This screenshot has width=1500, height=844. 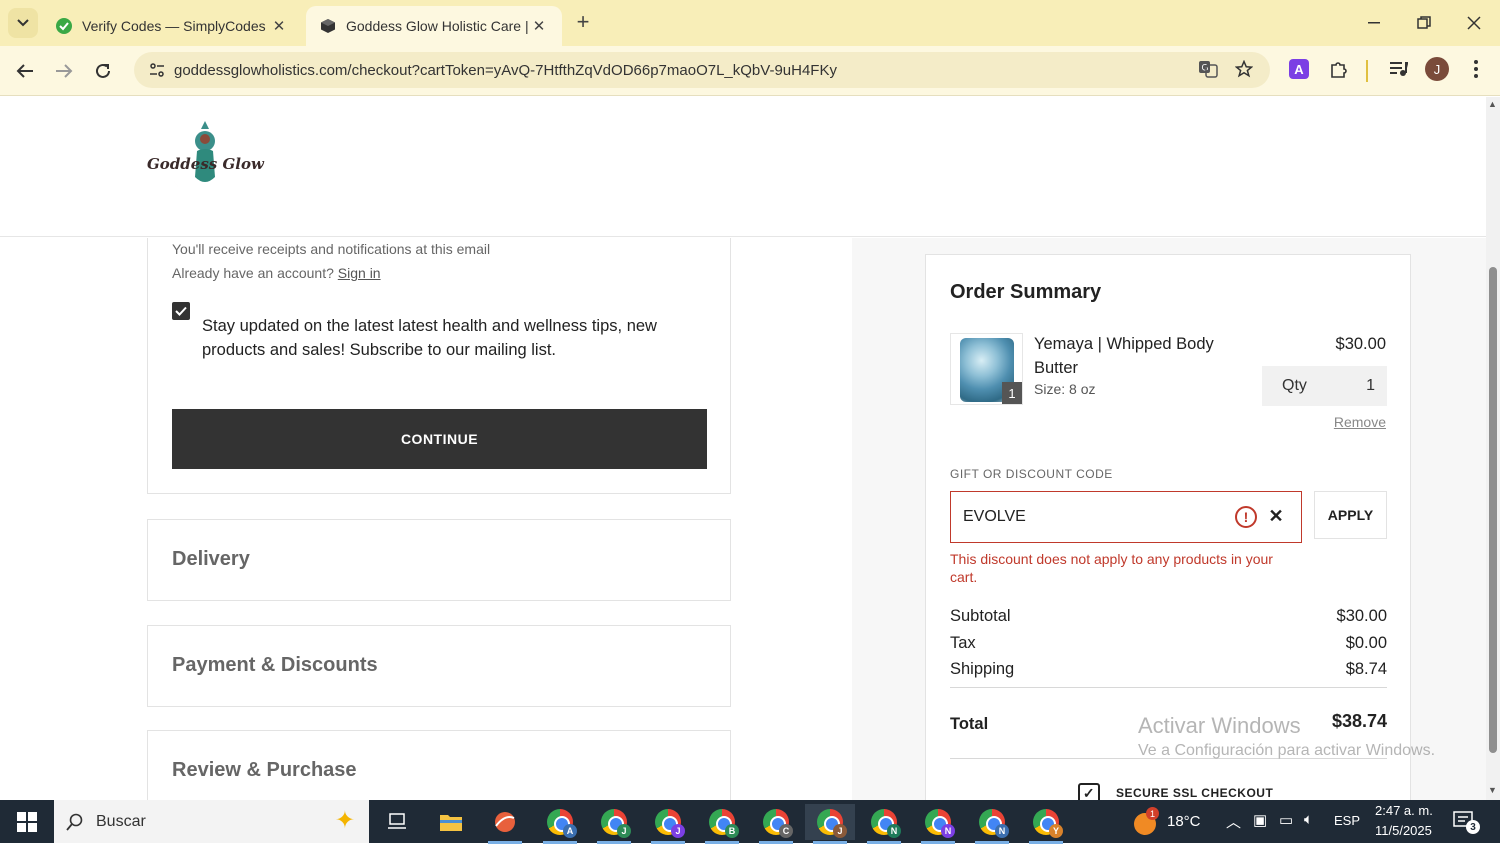 I want to click on reload-icon, so click(x=103, y=70).